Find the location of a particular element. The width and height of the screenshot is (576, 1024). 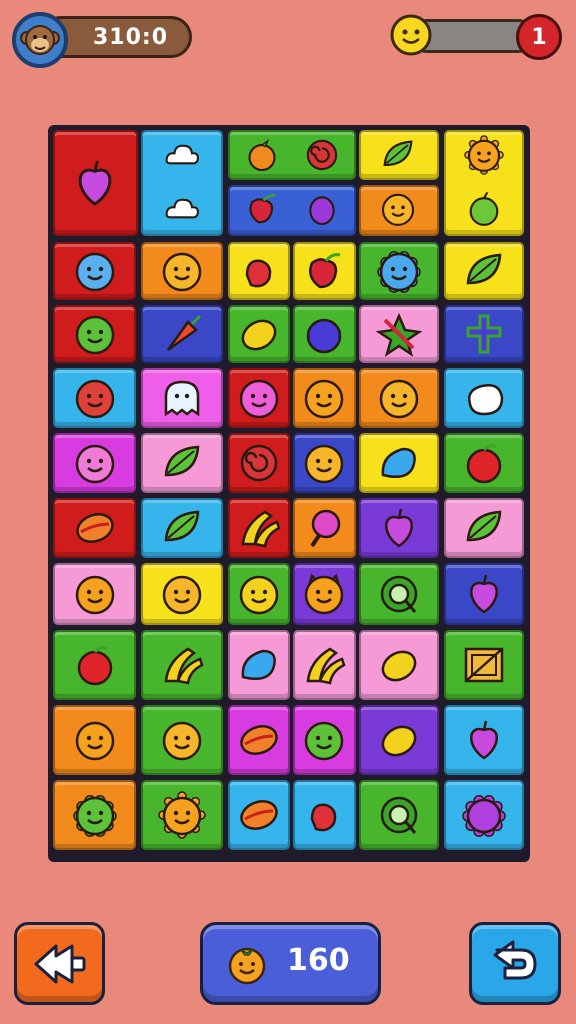

lives-badge: 1 is located at coordinates (539, 37).